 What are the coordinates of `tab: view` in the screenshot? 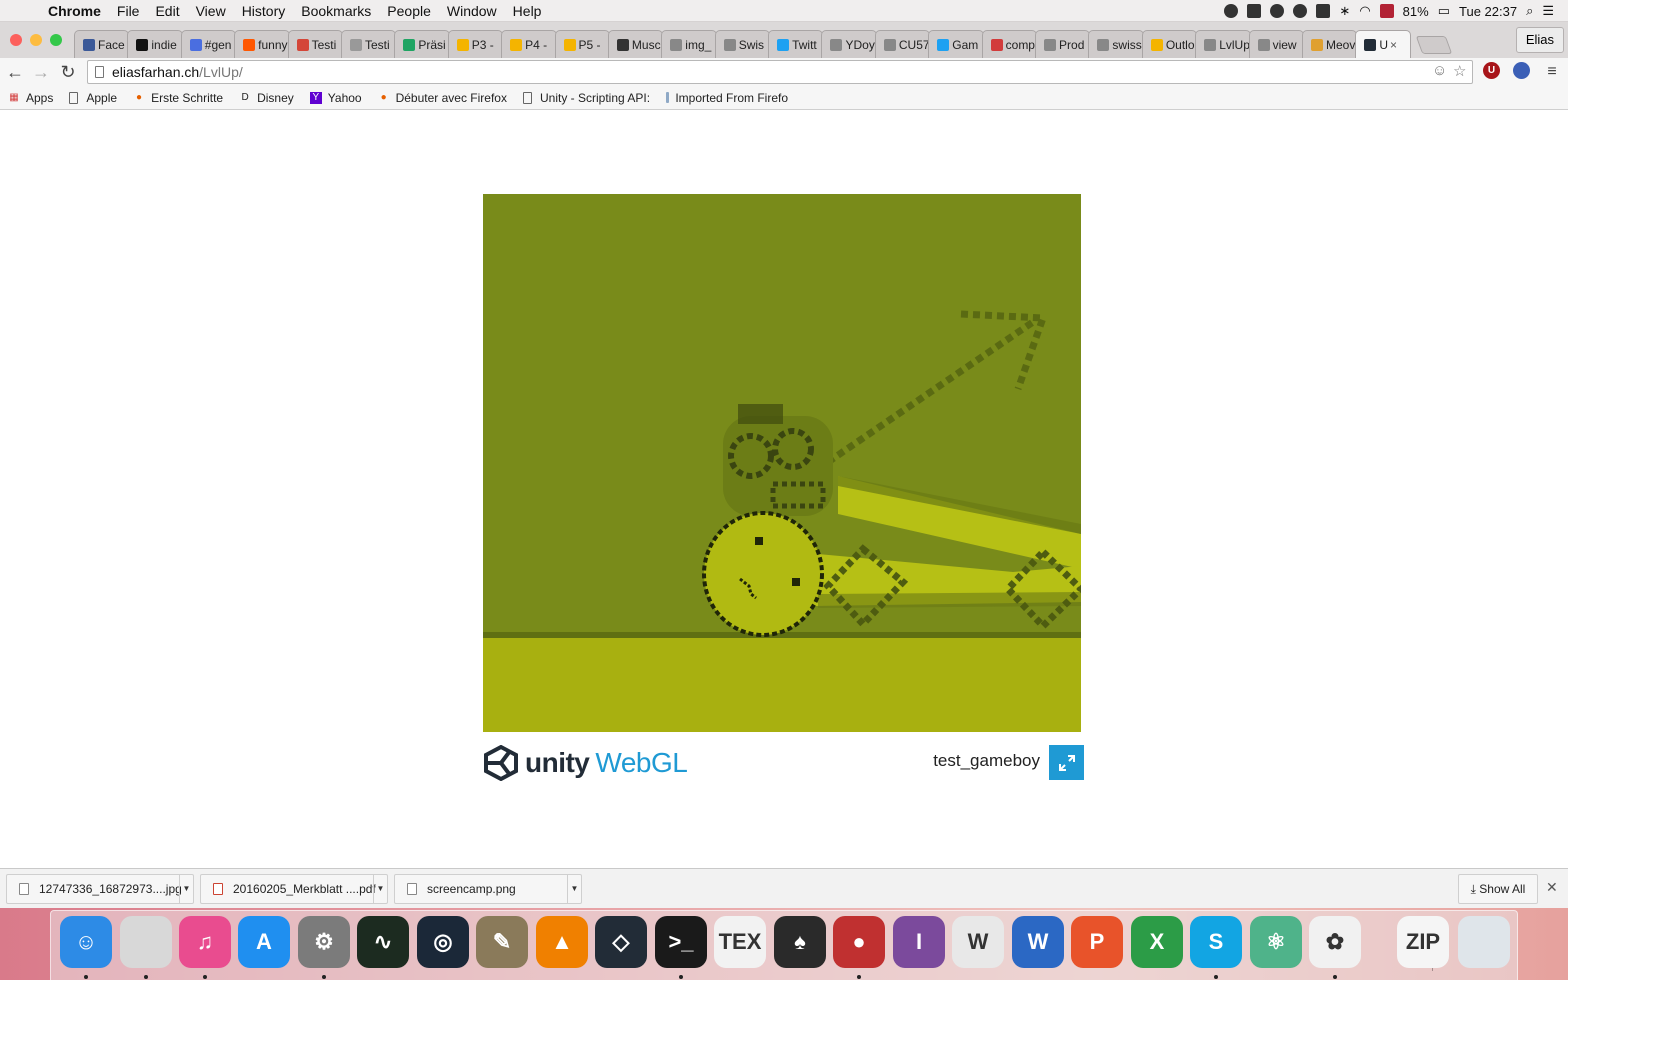 It's located at (1276, 44).